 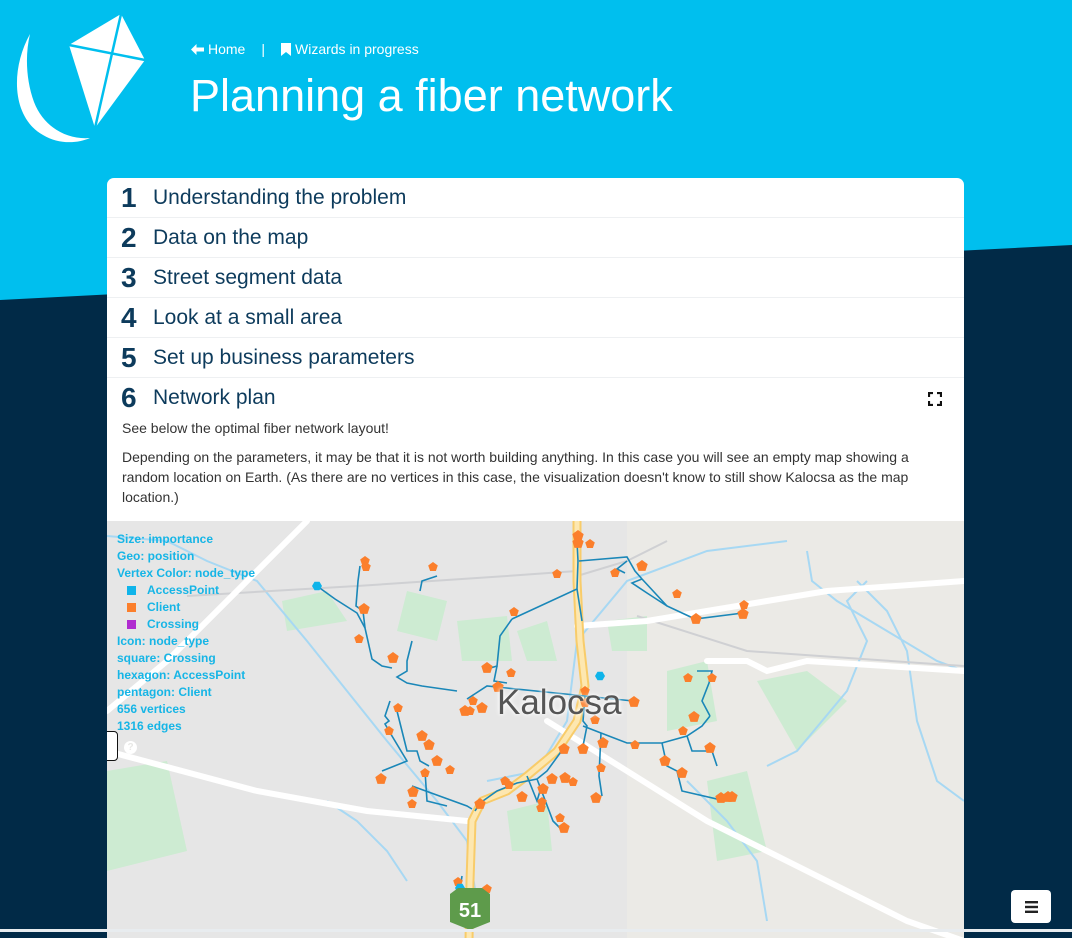 I want to click on legend-label: AccessPoint, so click(x=183, y=590).